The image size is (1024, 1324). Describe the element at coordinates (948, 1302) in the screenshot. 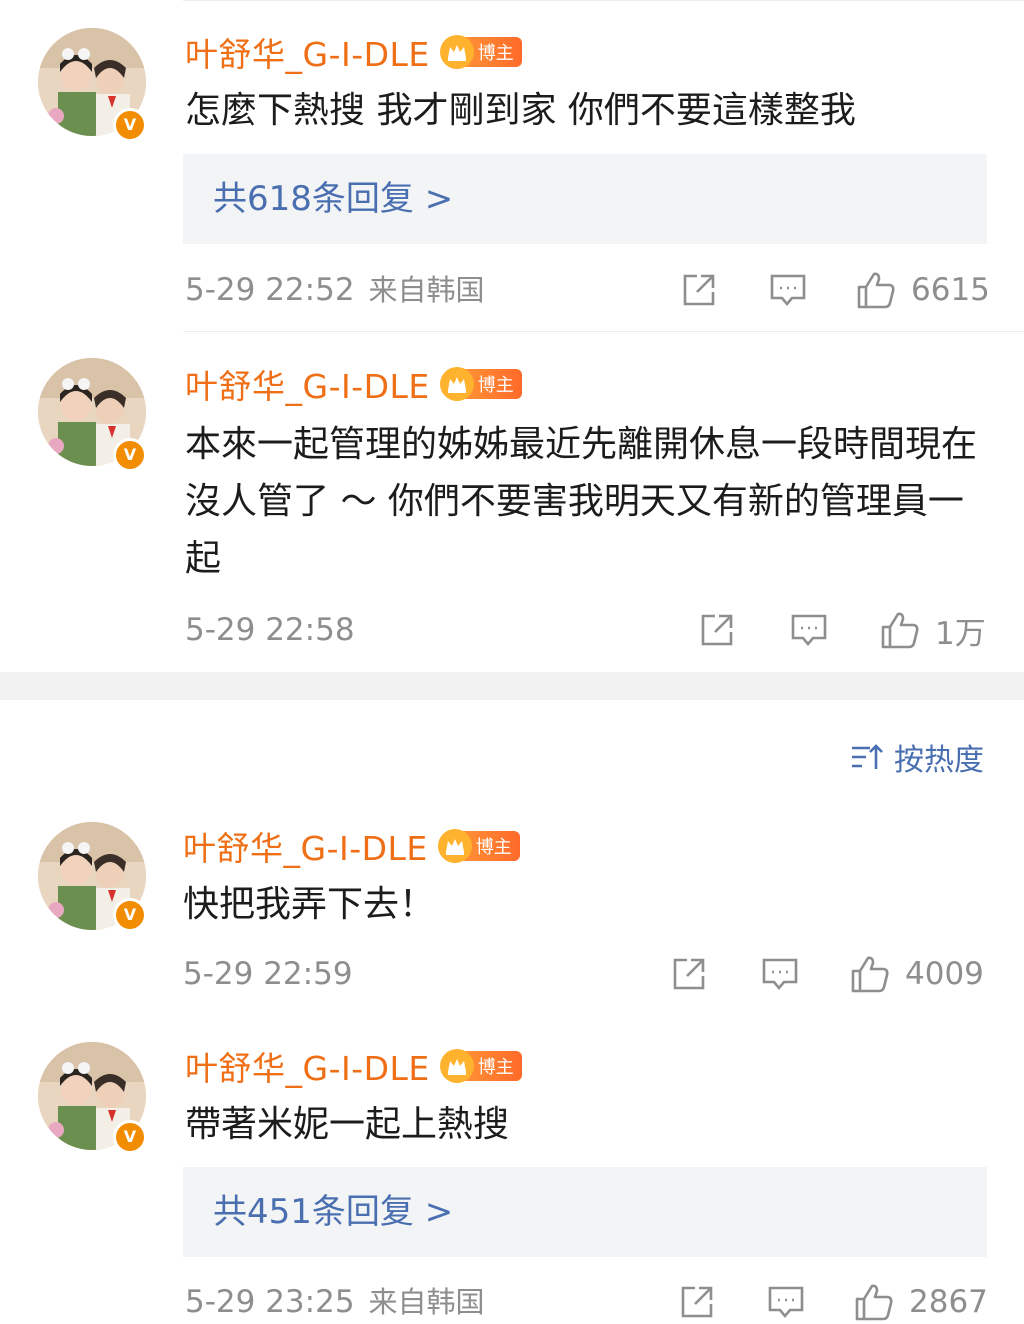

I see `like-count: 2867` at that location.